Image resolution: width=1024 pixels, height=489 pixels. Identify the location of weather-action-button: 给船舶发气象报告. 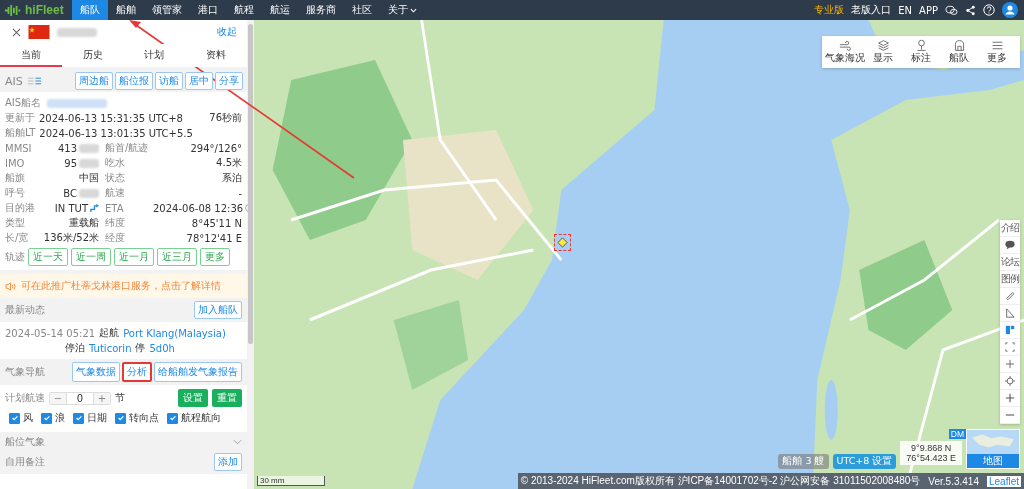
(198, 372).